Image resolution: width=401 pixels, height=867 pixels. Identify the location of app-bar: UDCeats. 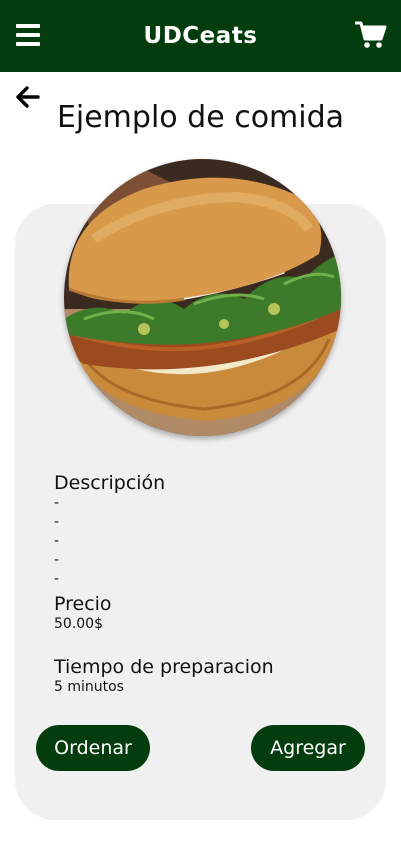
(200, 36).